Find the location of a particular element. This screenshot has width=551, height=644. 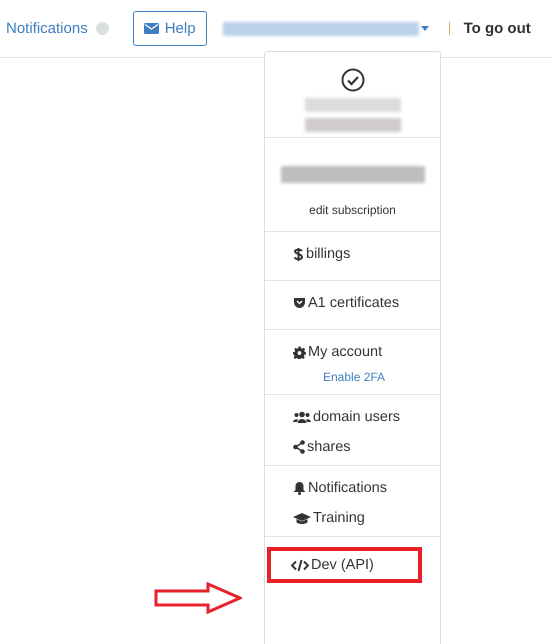

help-button: Help is located at coordinates (169, 28).